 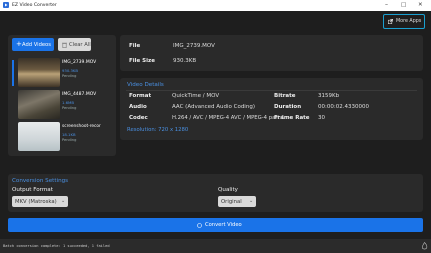 I want to click on clear-all-label: Clear All, so click(x=80, y=44).